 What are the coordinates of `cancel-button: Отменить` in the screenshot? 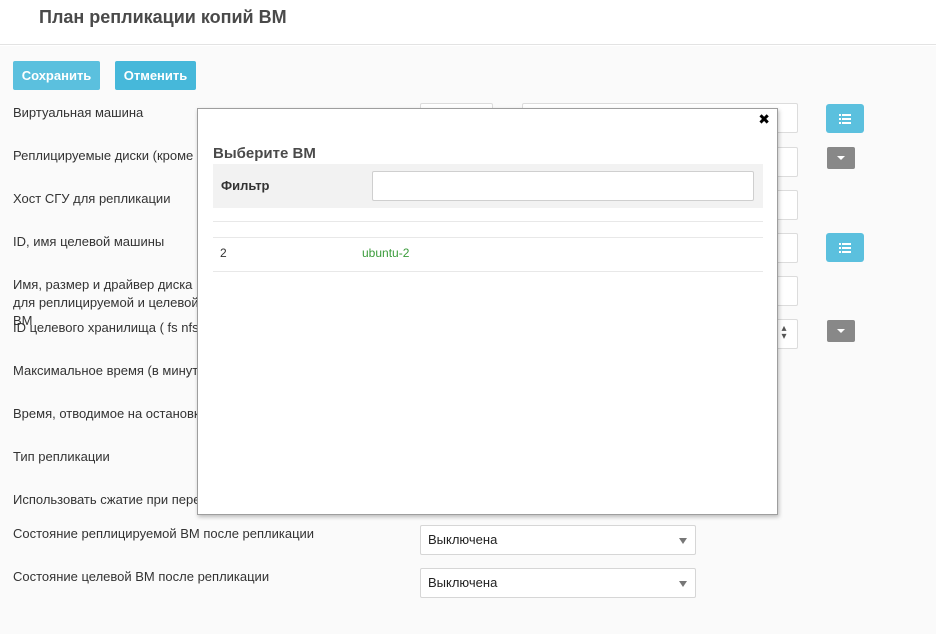 It's located at (155, 75).